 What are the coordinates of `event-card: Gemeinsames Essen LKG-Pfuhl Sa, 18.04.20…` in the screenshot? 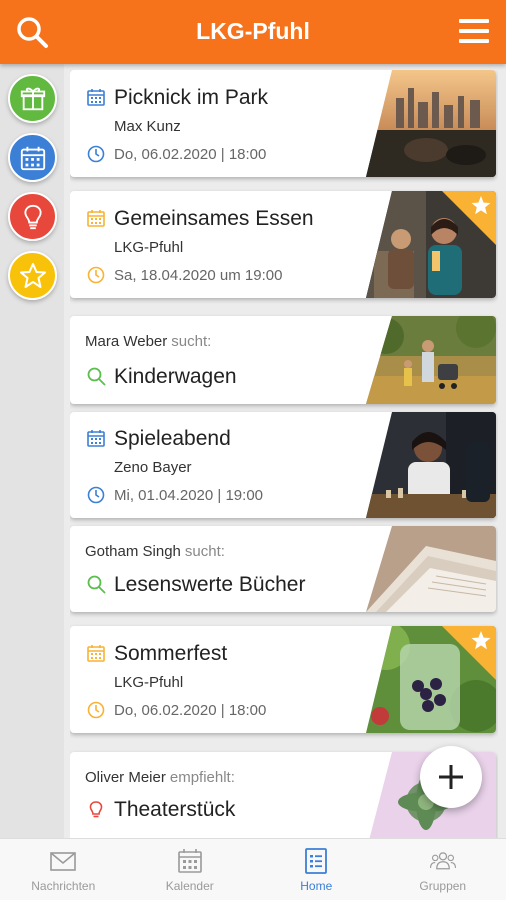 It's located at (283, 244).